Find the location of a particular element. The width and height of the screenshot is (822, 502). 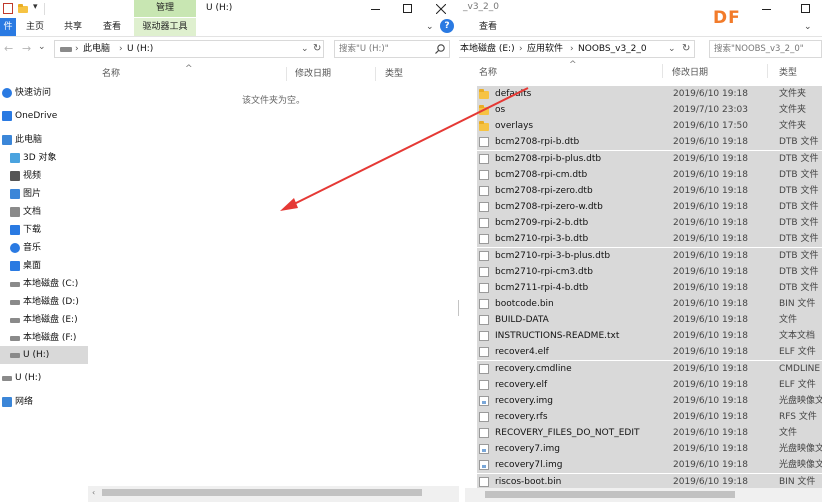

nav-item: 视频 is located at coordinates (44, 176).